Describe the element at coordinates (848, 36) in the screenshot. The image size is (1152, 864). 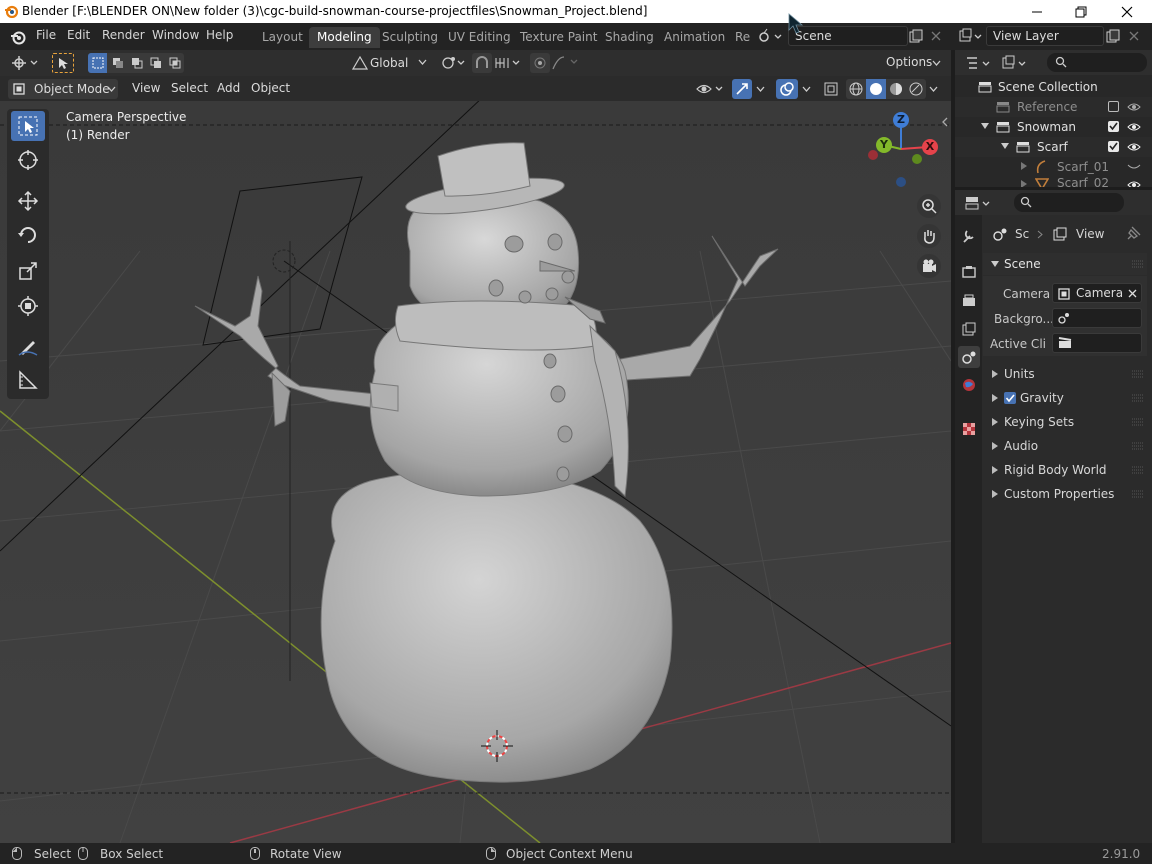
I see `scene-name-field: Scene` at that location.